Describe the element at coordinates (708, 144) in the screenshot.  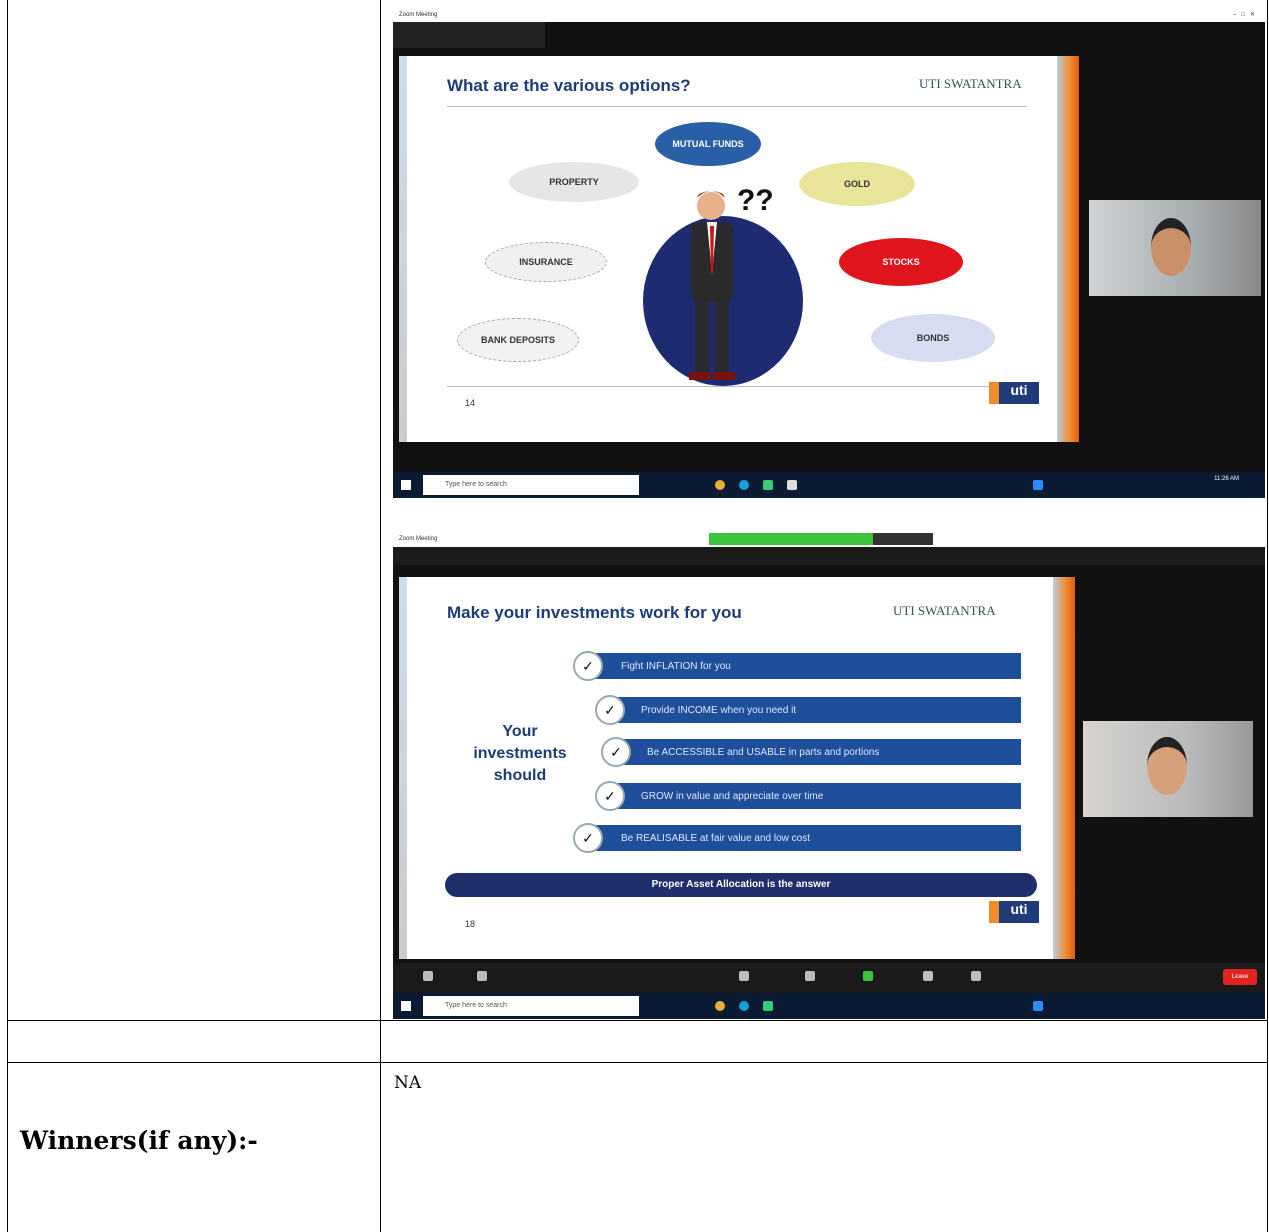
I see `bubble-mutual-funds: MUTUAL FUNDS` at that location.